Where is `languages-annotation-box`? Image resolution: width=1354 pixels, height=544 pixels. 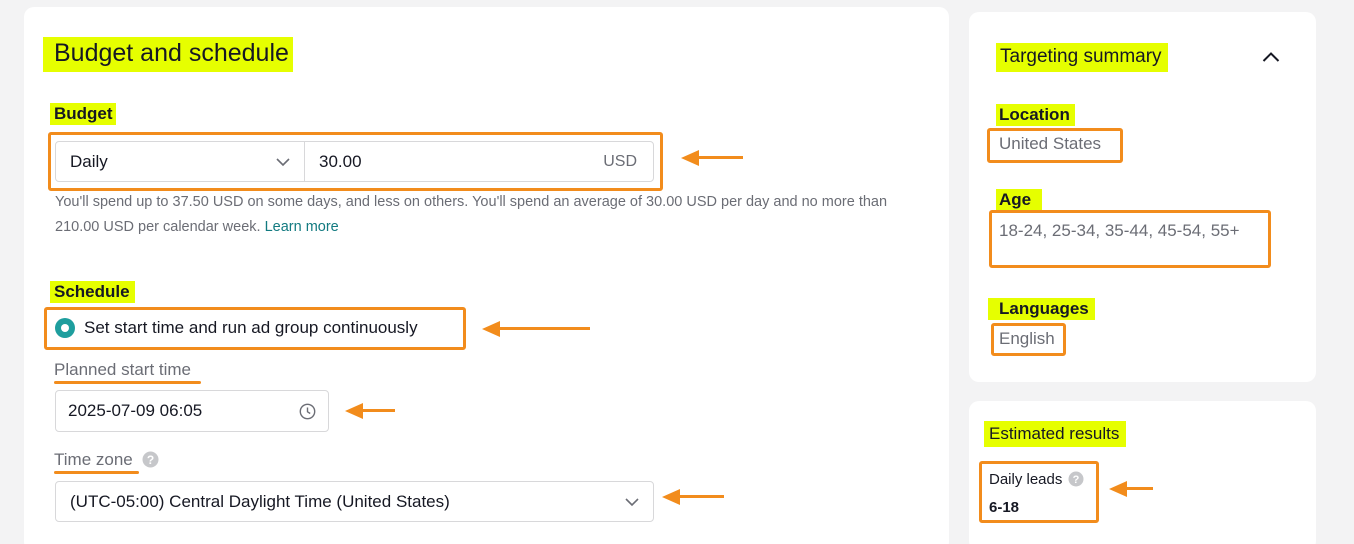
languages-annotation-box is located at coordinates (1028, 339).